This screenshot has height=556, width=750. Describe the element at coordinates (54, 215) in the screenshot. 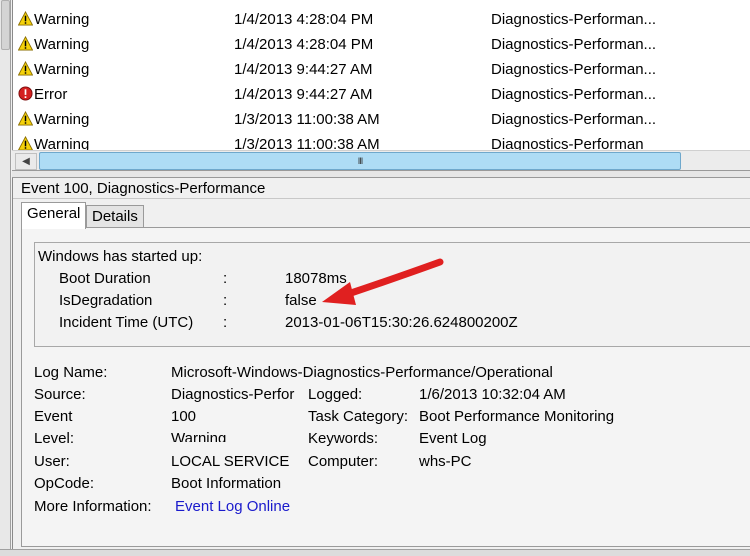

I see `tab-general: General` at that location.